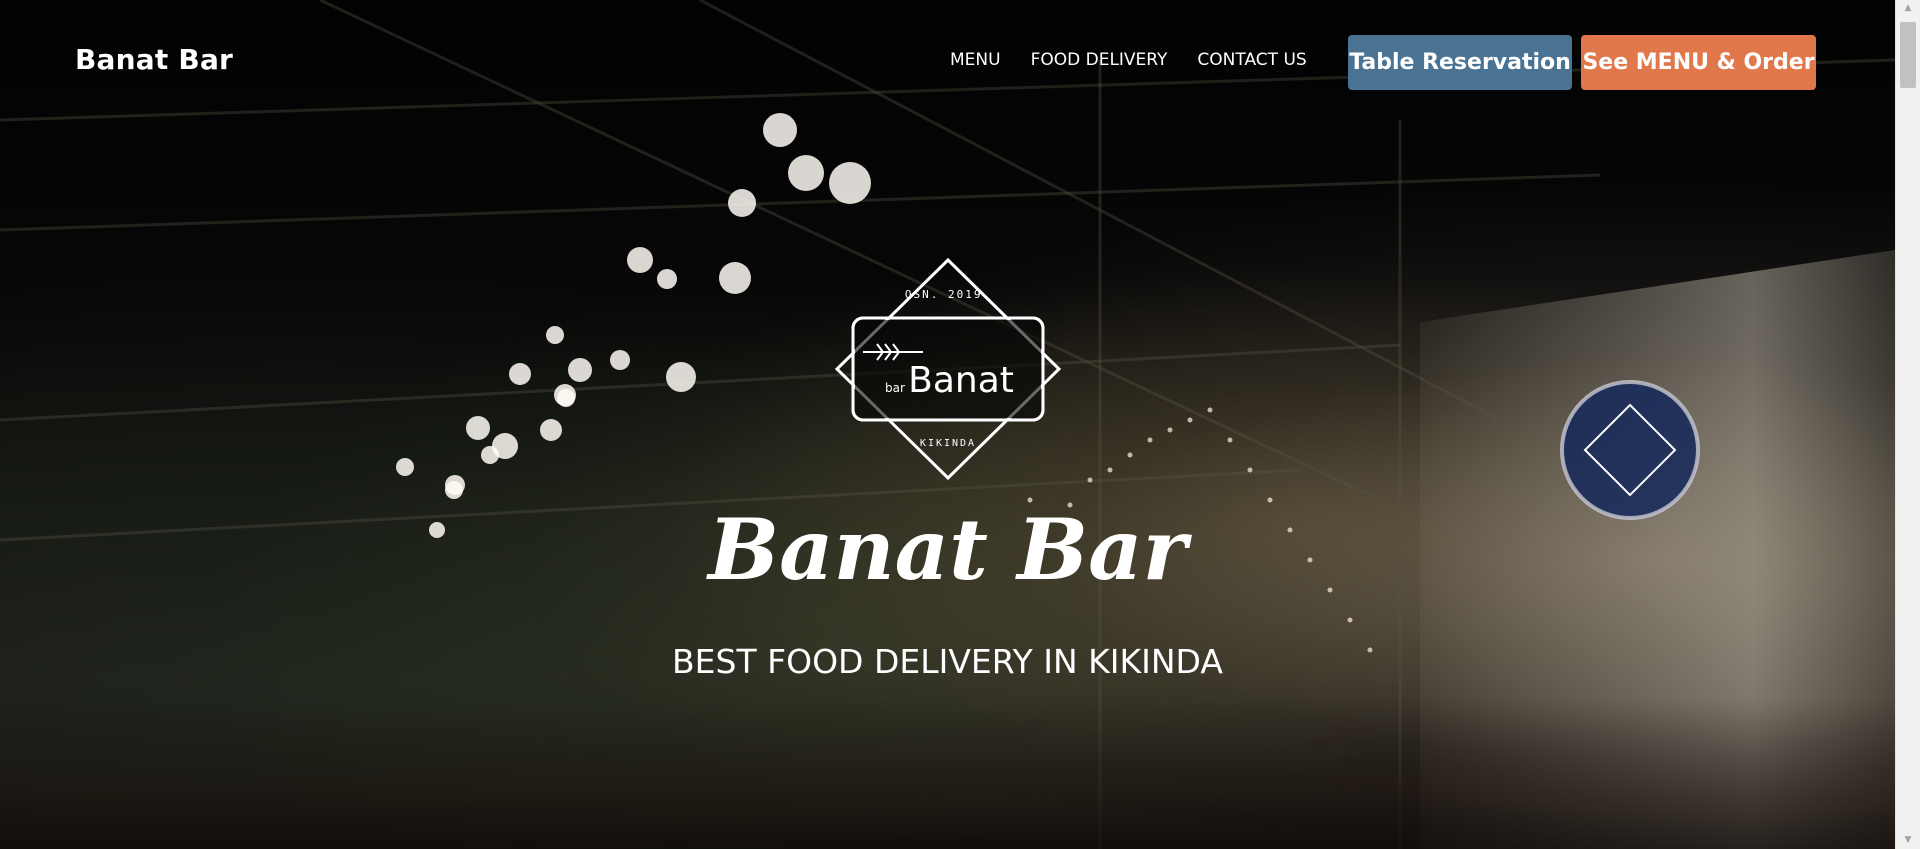 Image resolution: width=1920 pixels, height=849 pixels. I want to click on see-menu-order-button: See MENU & Order, so click(1698, 62).